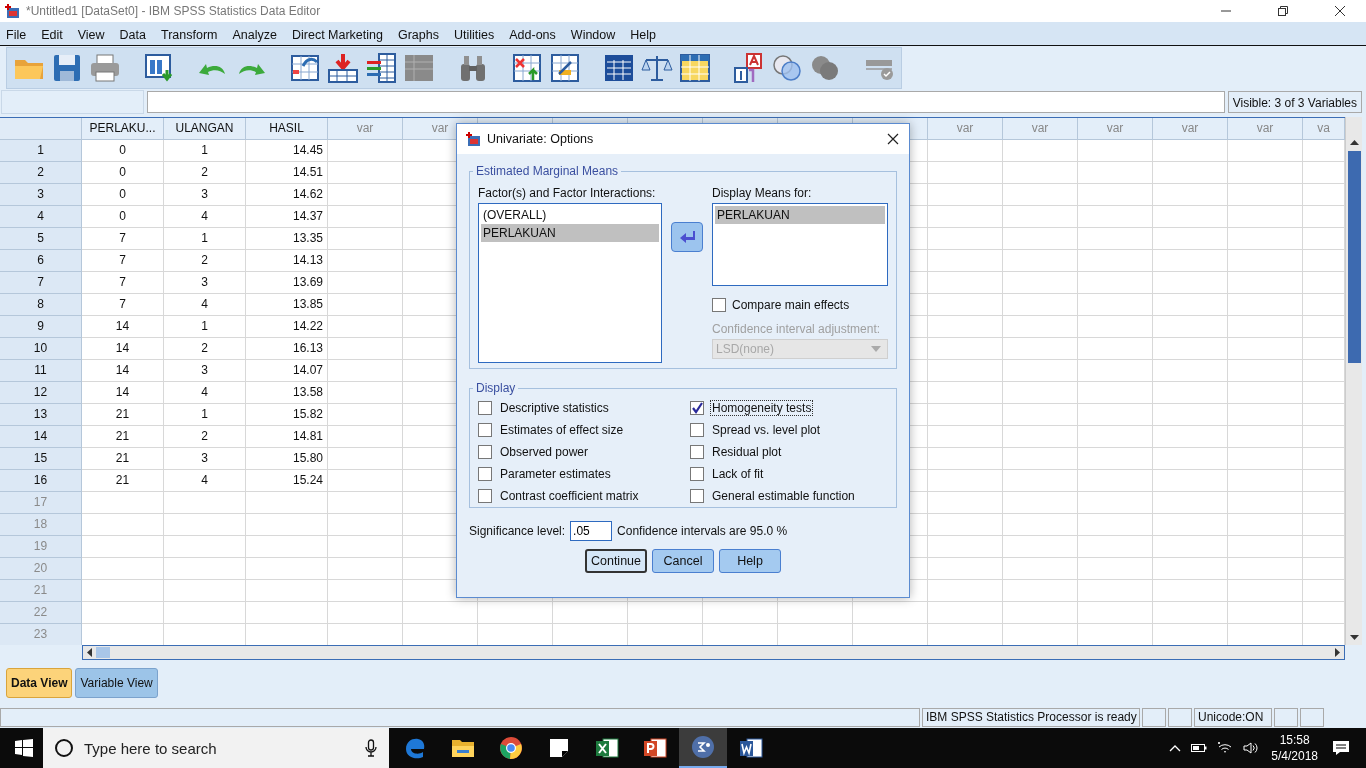 The width and height of the screenshot is (1366, 768). Describe the element at coordinates (41, 371) in the screenshot. I see `row-header: 11` at that location.